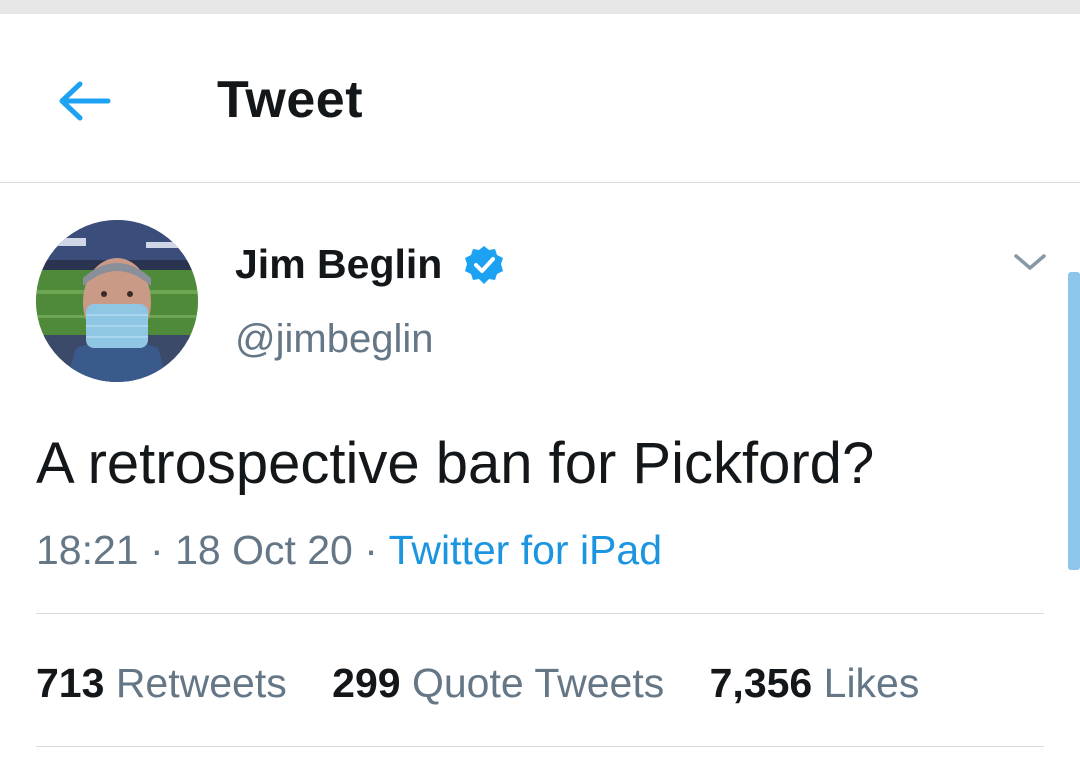 The height and width of the screenshot is (764, 1080). I want to click on quote-tweets-stat: 299 Quote Tweets, so click(498, 683).